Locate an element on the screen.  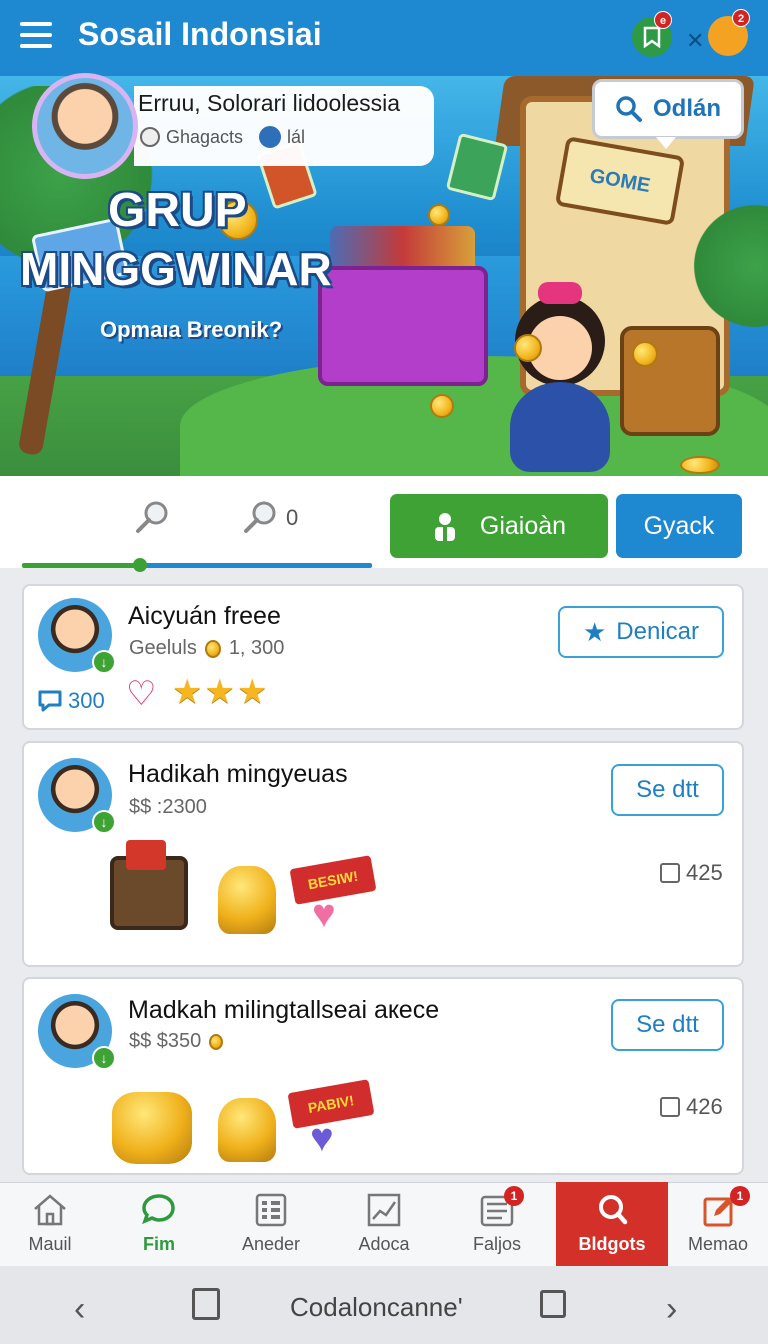
blue-button-label: Gyack is located at coordinates (679, 525).